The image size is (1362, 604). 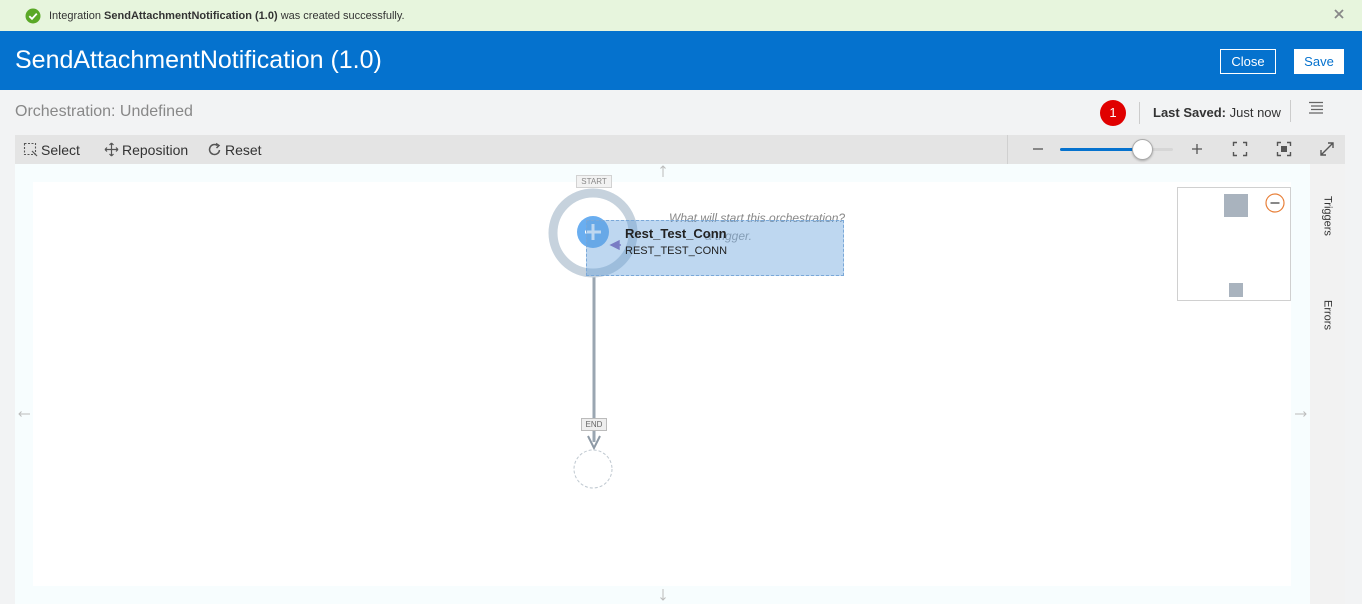 I want to click on end-label: END, so click(x=594, y=424).